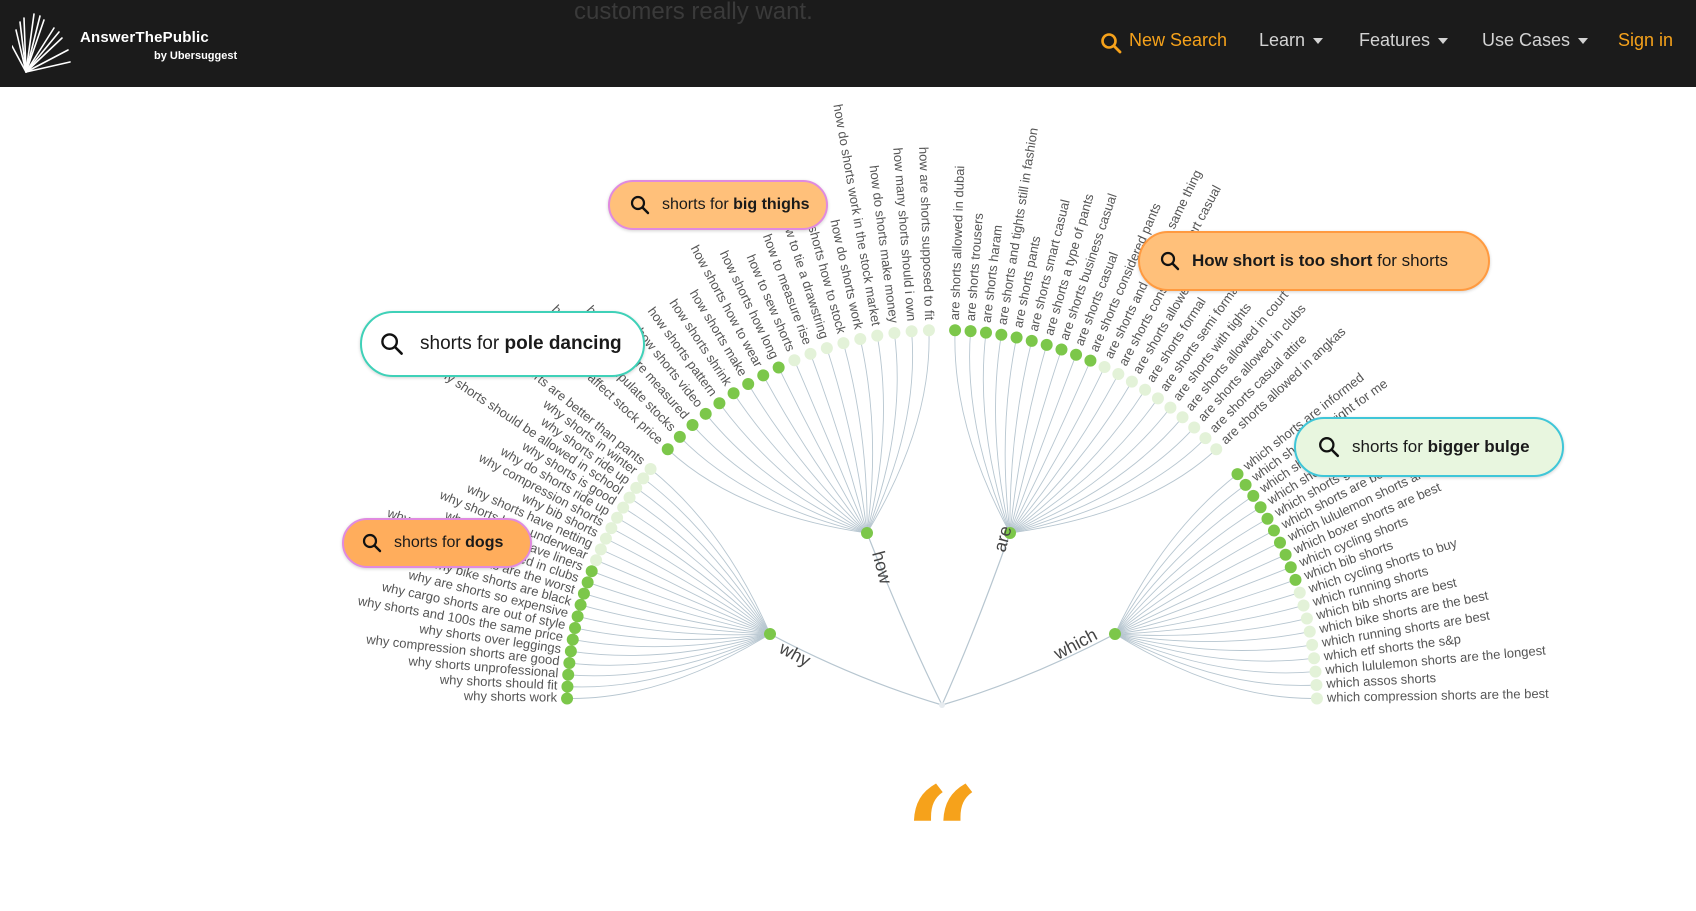 The height and width of the screenshot is (911, 1696). What do you see at coordinates (1437, 695) in the screenshot?
I see `suggestion-text: which compression shorts are the best` at bounding box center [1437, 695].